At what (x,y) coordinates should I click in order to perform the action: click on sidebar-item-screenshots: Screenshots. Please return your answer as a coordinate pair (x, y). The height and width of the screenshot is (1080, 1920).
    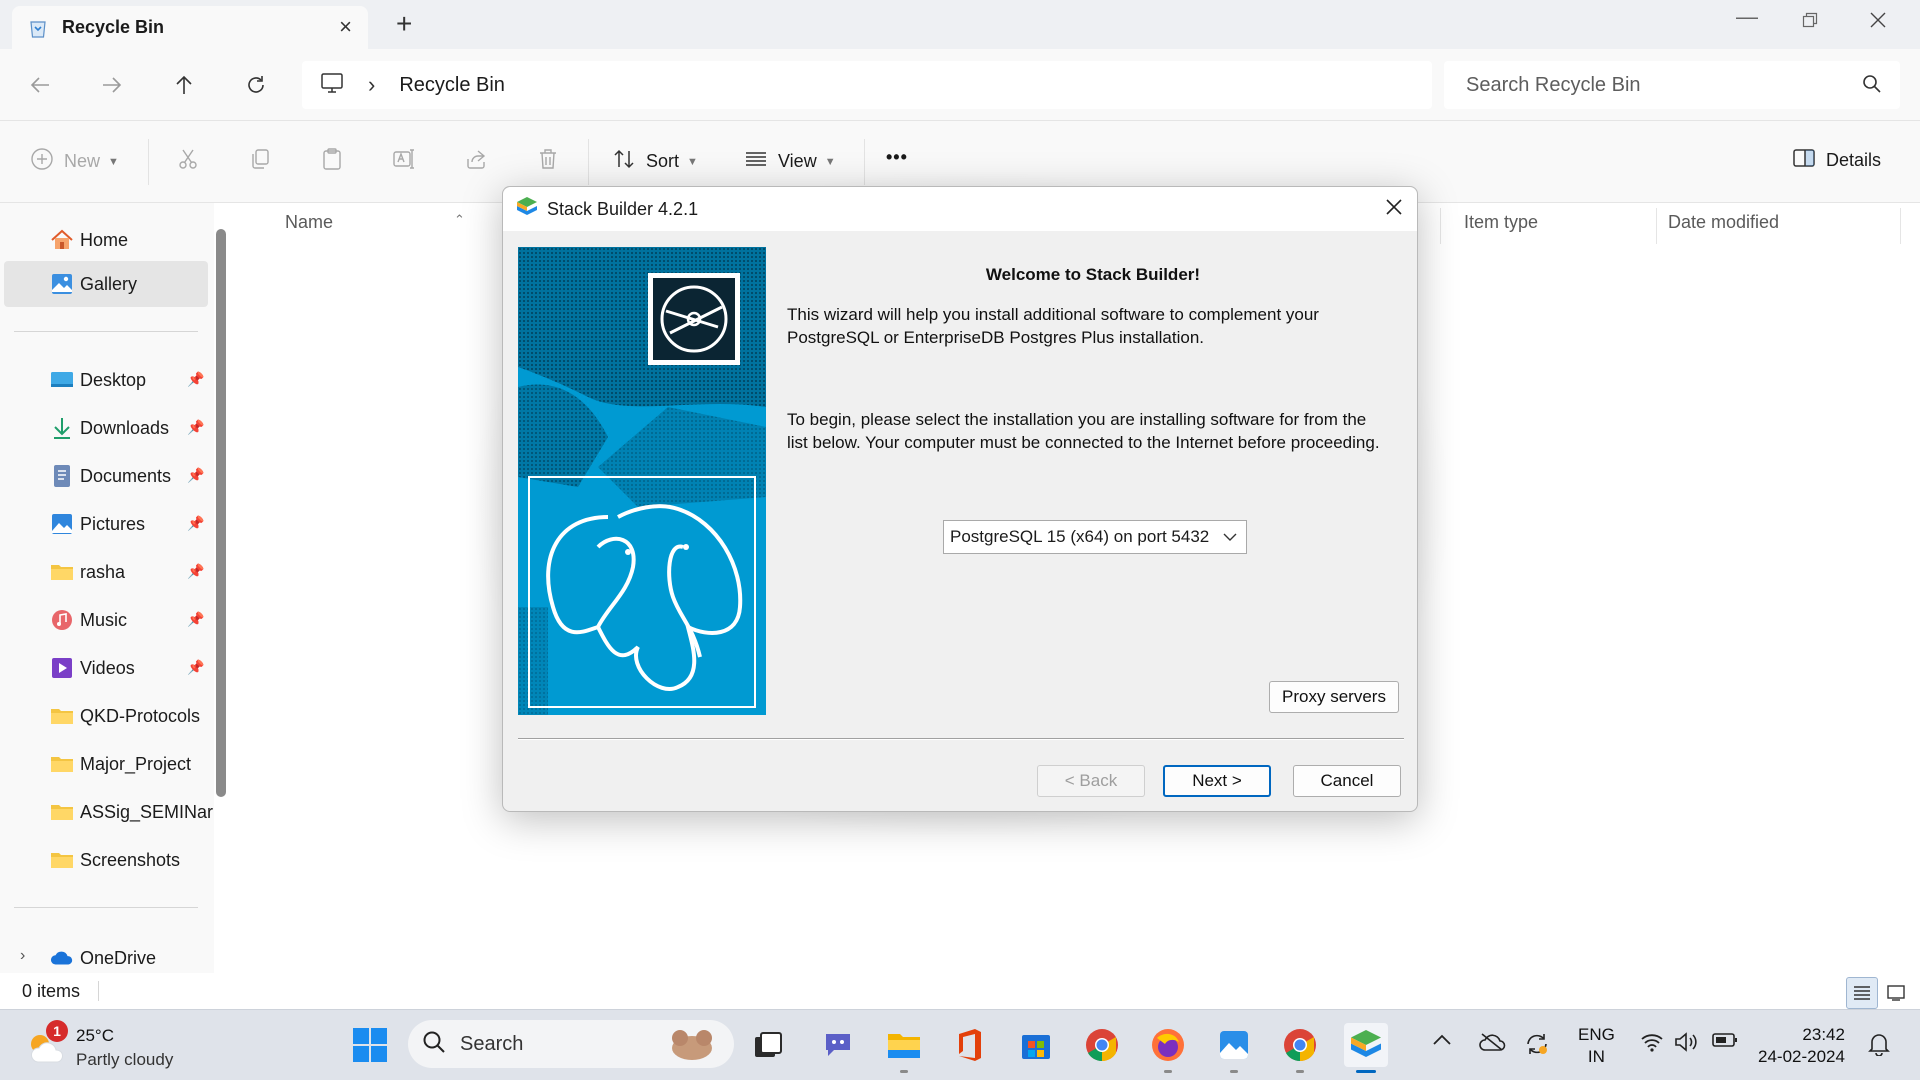
    Looking at the image, I should click on (106, 860).